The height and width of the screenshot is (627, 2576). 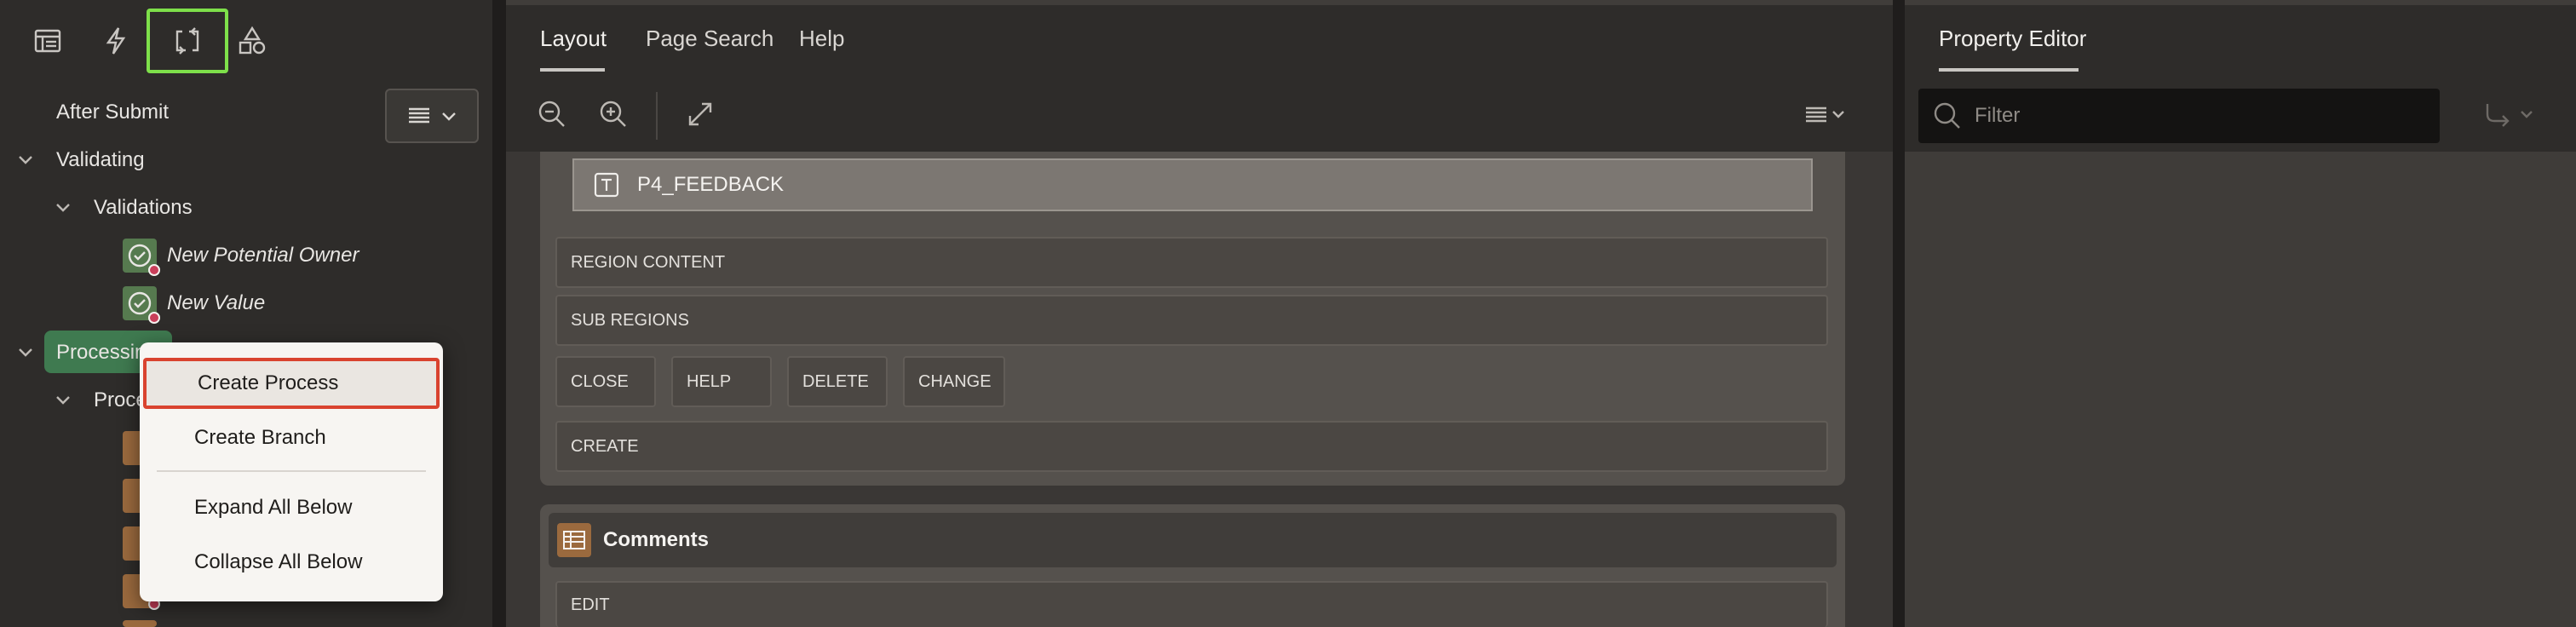 I want to click on left-splitter, so click(x=499, y=313).